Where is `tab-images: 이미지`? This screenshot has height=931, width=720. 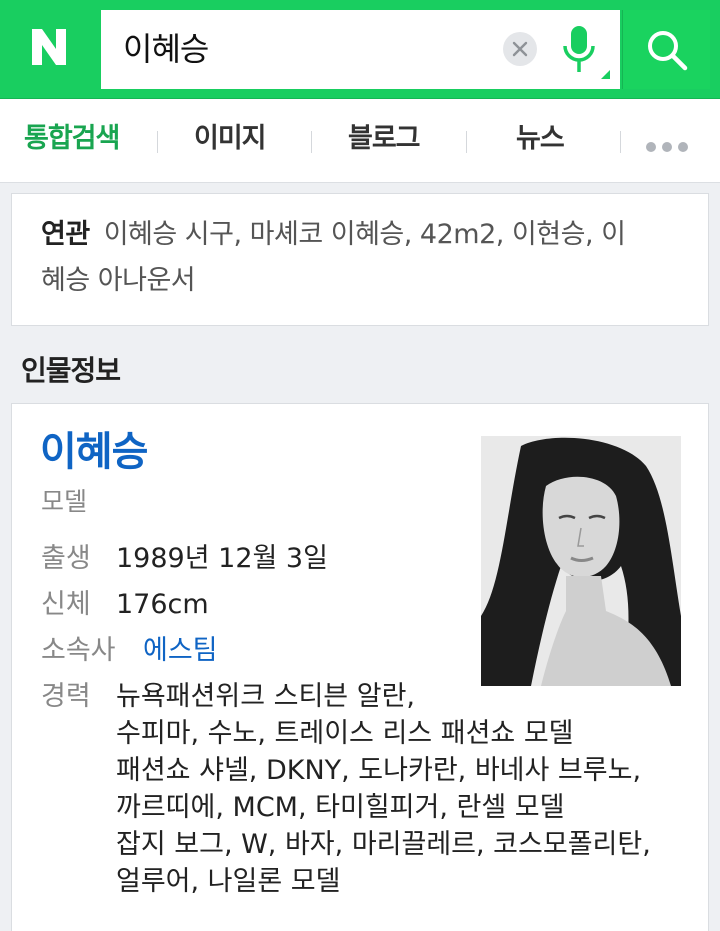 tab-images: 이미지 is located at coordinates (230, 139).